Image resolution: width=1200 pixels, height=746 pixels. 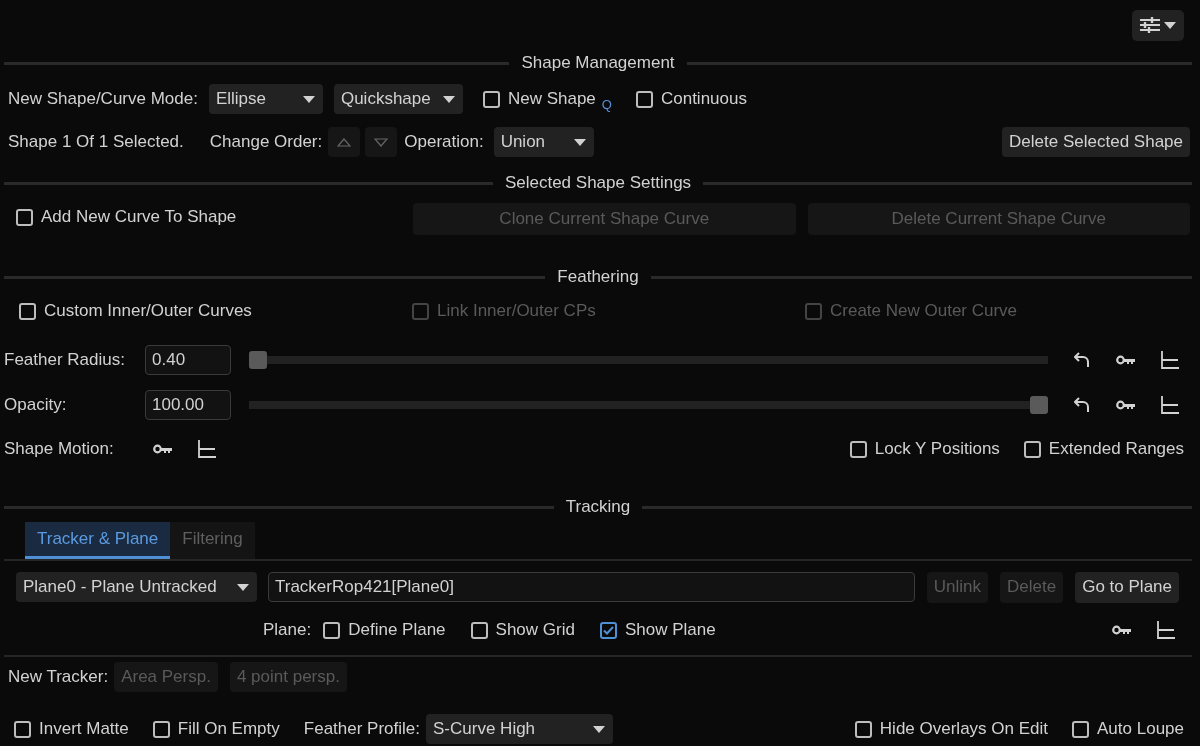 I want to click on field-label: Feather Radius:, so click(x=65, y=360).